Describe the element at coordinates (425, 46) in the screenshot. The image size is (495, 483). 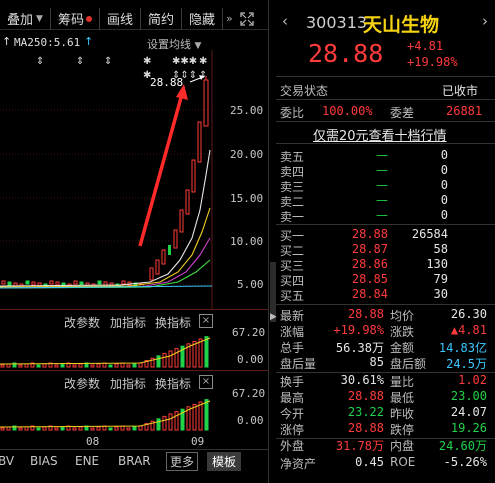
I see `price-change: +4.81` at that location.